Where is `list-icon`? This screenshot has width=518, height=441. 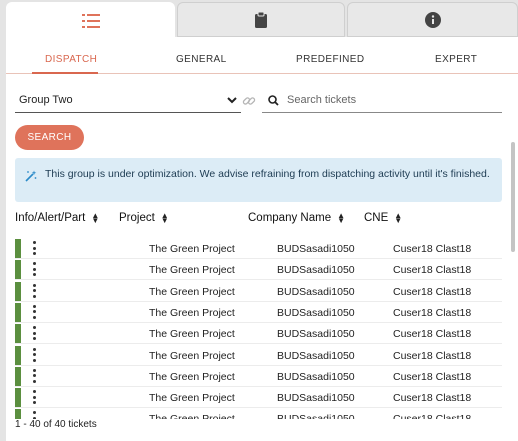 list-icon is located at coordinates (90, 20).